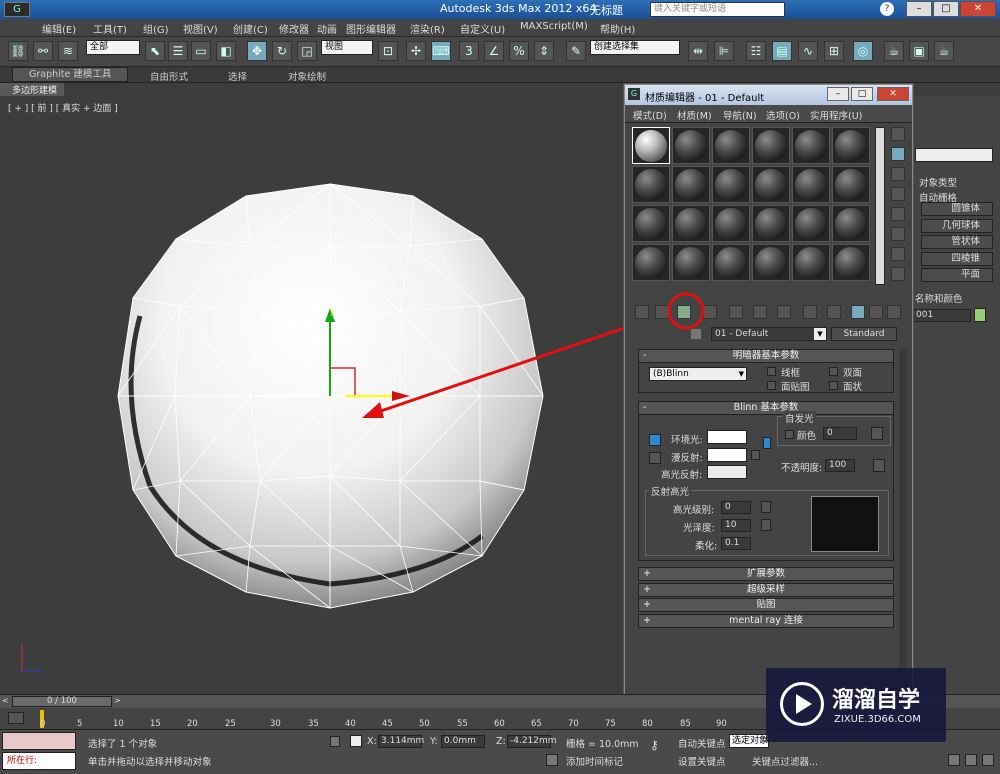 Image resolution: width=1000 pixels, height=774 pixels. Describe the element at coordinates (39, 741) in the screenshot. I see `maxscript-listener` at that location.